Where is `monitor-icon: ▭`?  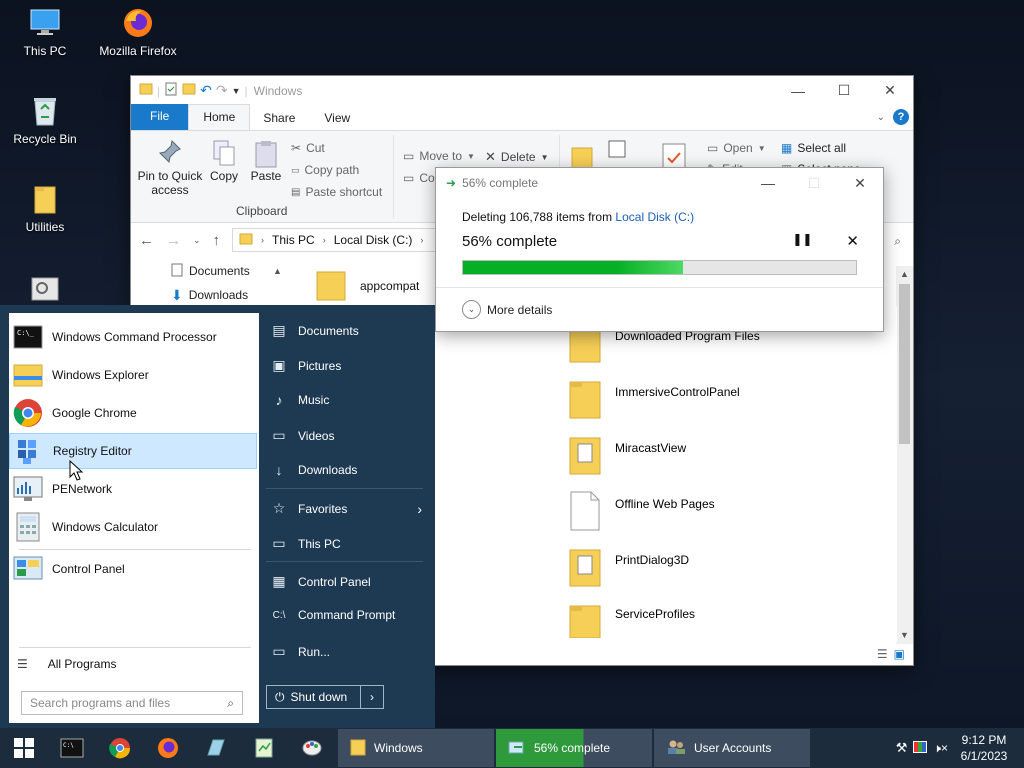 monitor-icon: ▭ is located at coordinates (279, 543).